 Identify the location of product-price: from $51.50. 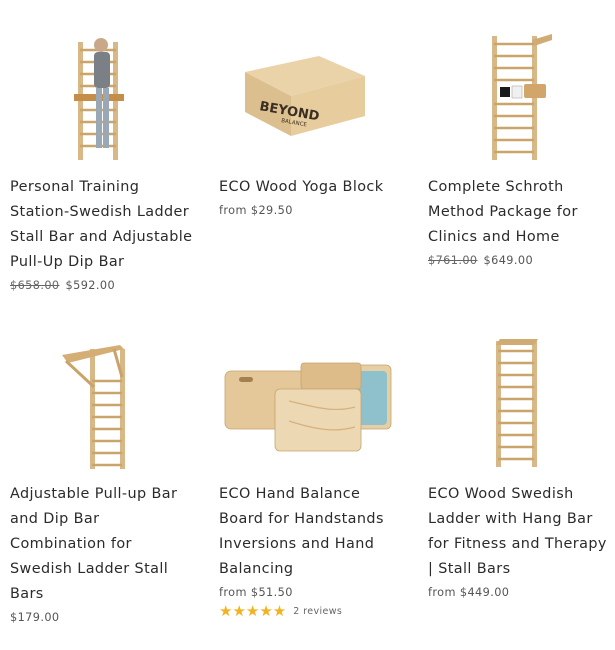
(256, 592).